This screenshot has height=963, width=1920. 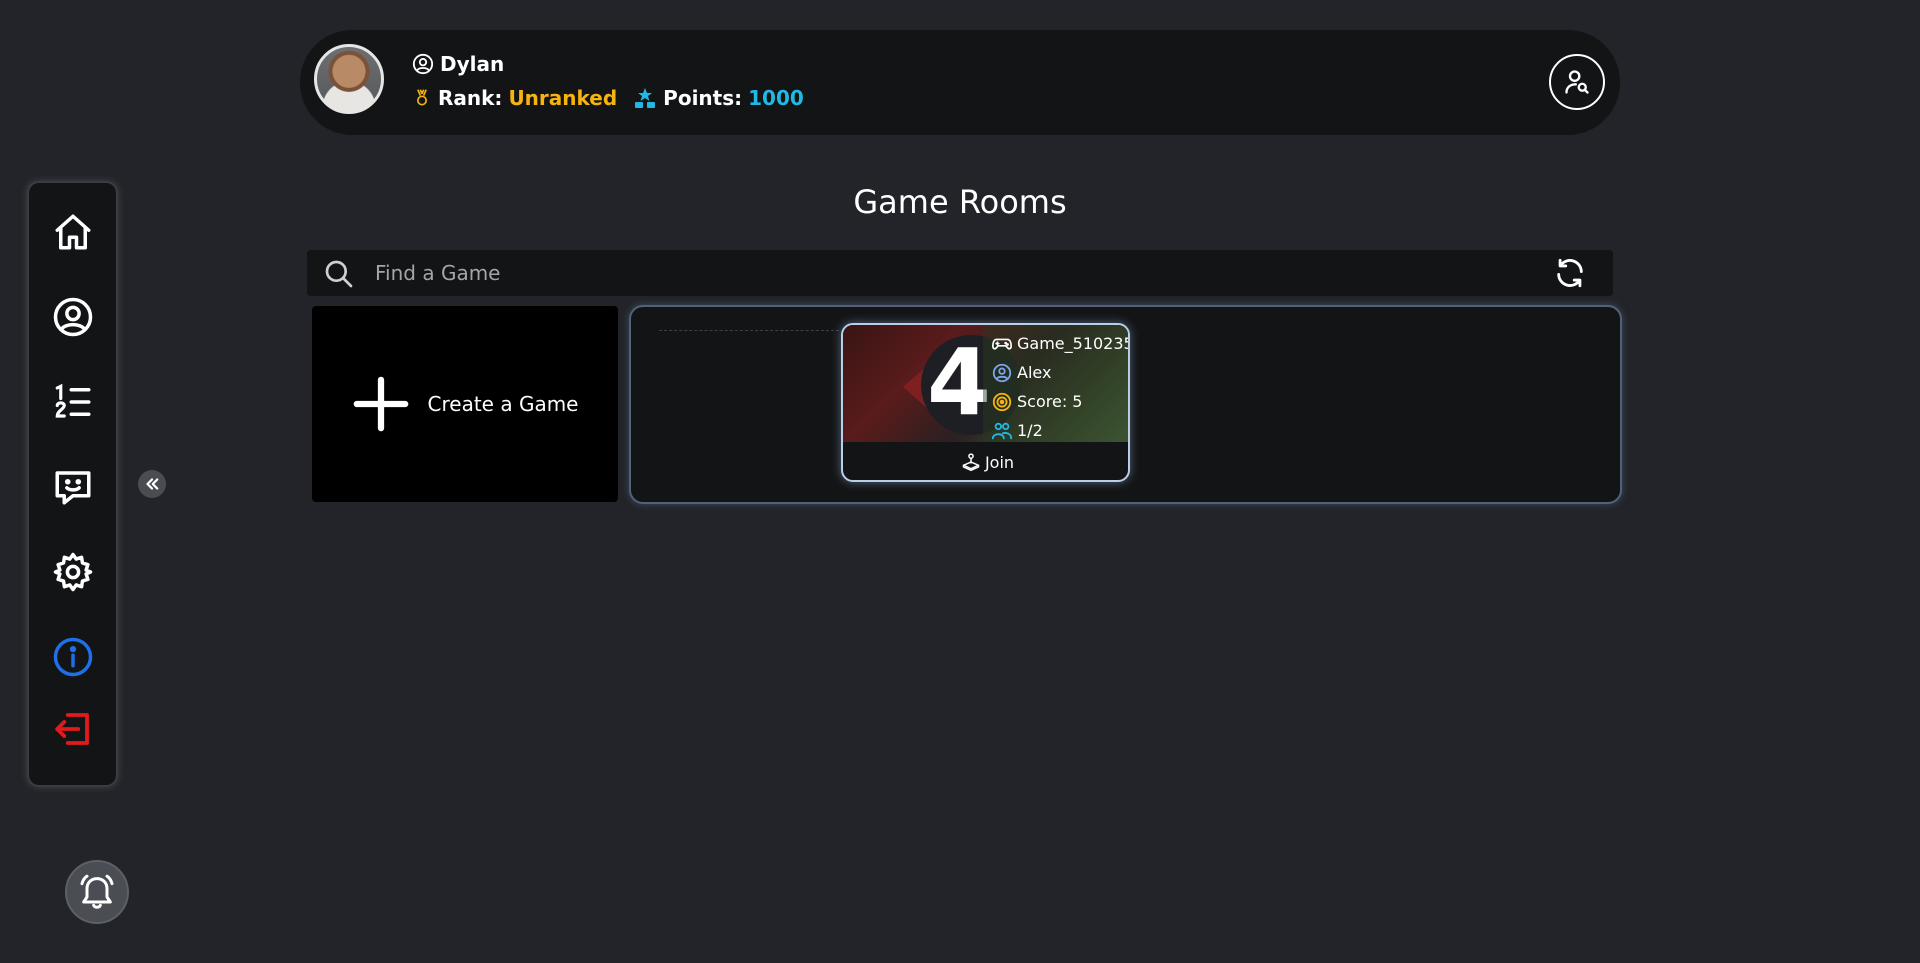 I want to click on notifications-button, so click(x=97, y=892).